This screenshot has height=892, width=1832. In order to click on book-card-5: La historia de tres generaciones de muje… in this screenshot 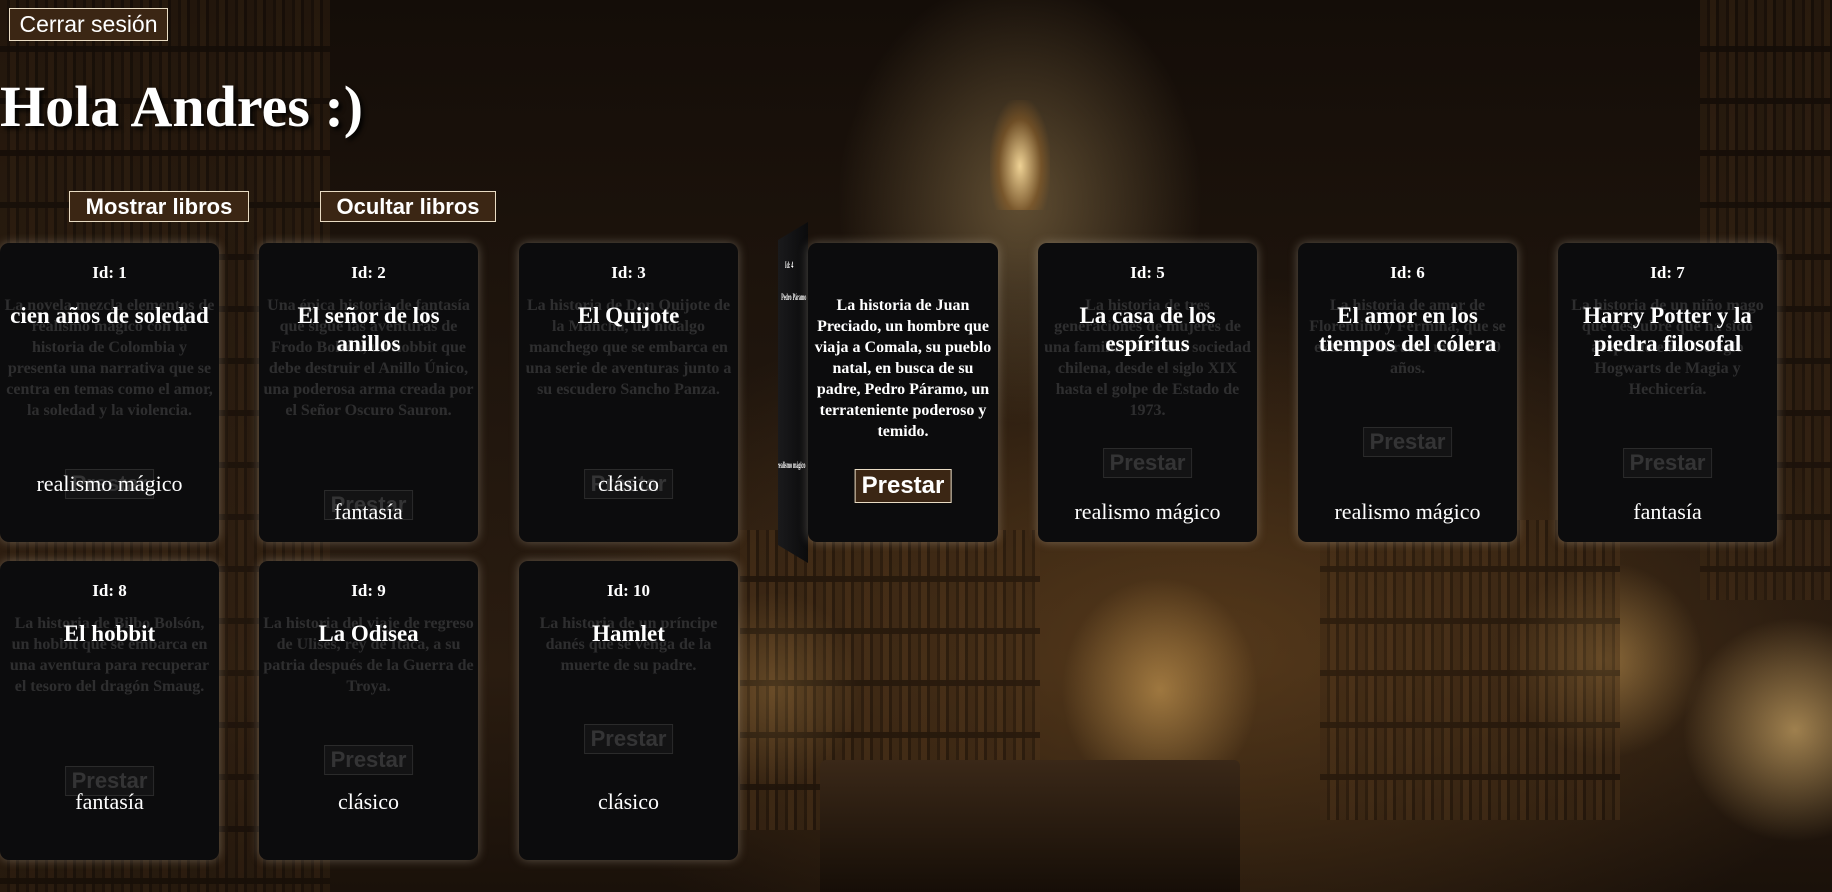, I will do `click(1147, 392)`.